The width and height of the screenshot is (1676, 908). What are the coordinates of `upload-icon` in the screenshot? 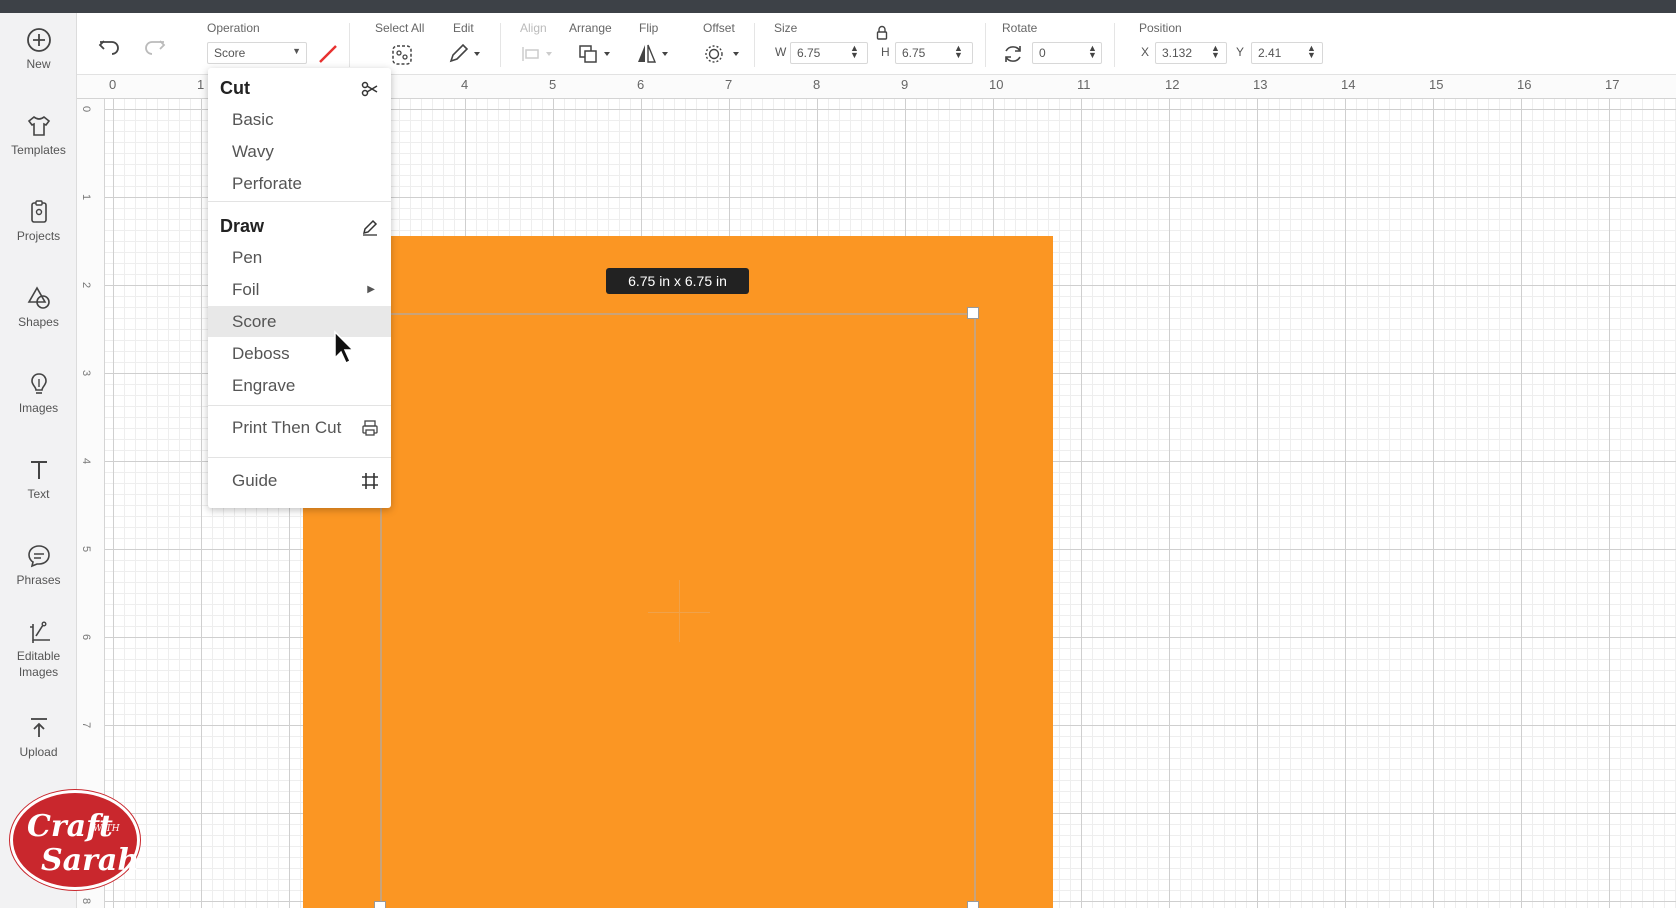 It's located at (38, 727).